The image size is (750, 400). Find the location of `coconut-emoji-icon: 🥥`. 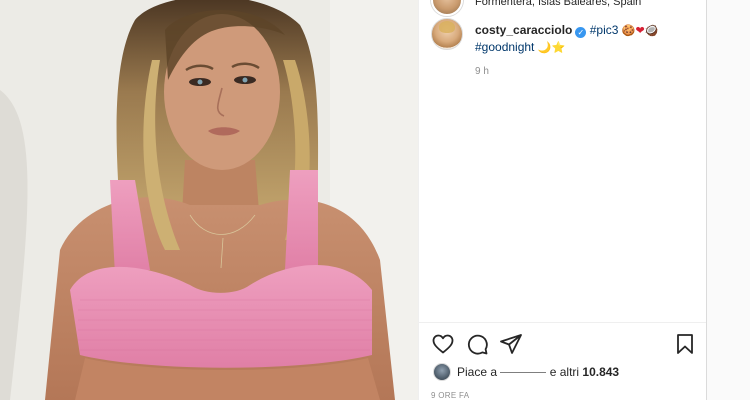

coconut-emoji-icon: 🥥 is located at coordinates (651, 30).